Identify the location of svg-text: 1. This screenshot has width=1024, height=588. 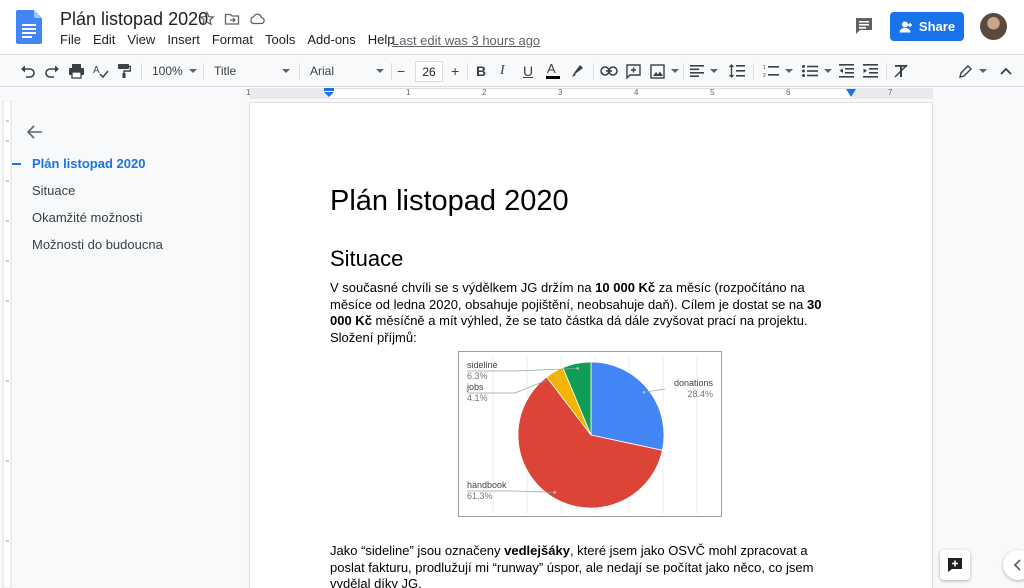
(764, 68).